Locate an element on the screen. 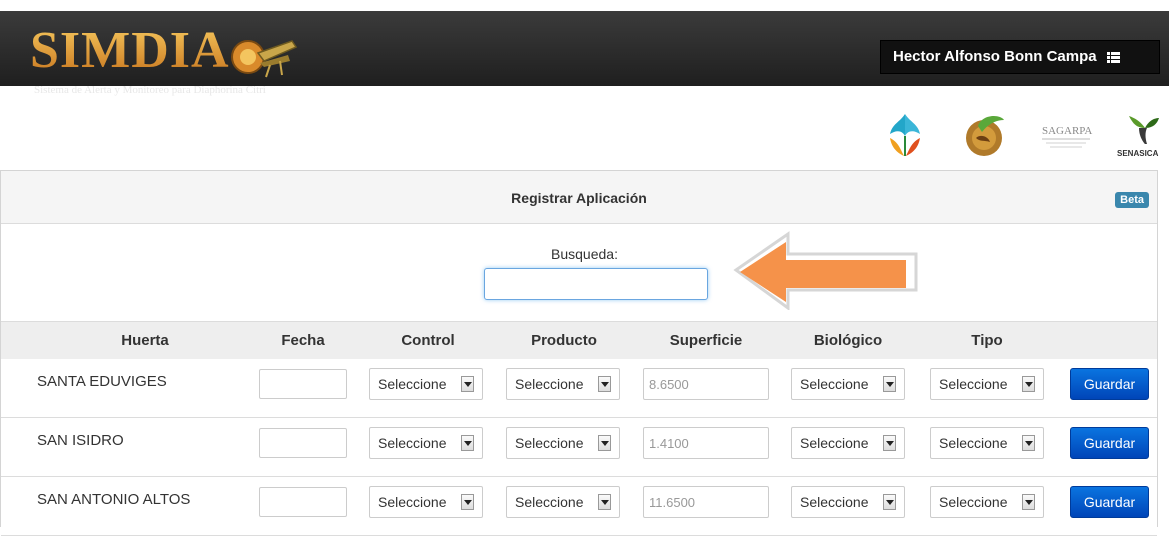 The image size is (1169, 536). senasica-label: SENASICA is located at coordinates (1138, 153).